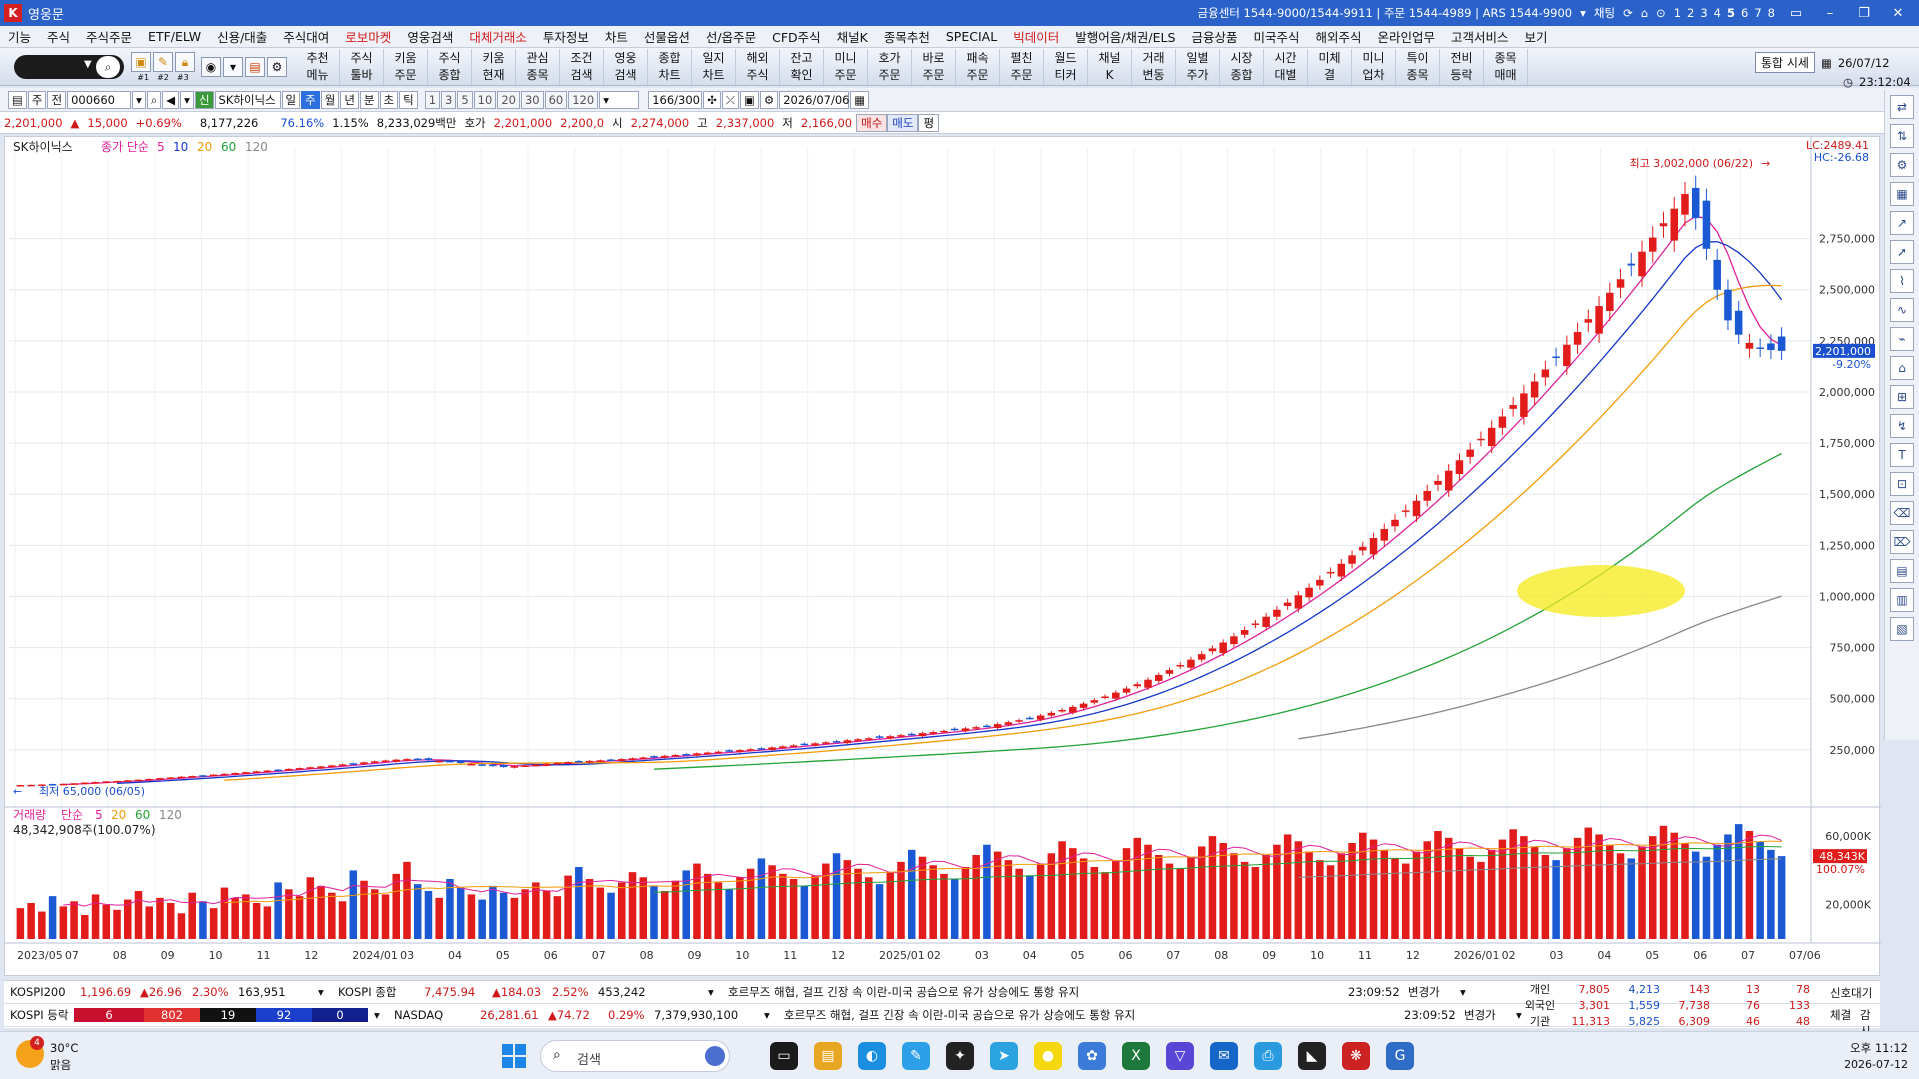 This screenshot has width=1919, height=1079. I want to click on toolbar-button: 바로 주문, so click(934, 66).